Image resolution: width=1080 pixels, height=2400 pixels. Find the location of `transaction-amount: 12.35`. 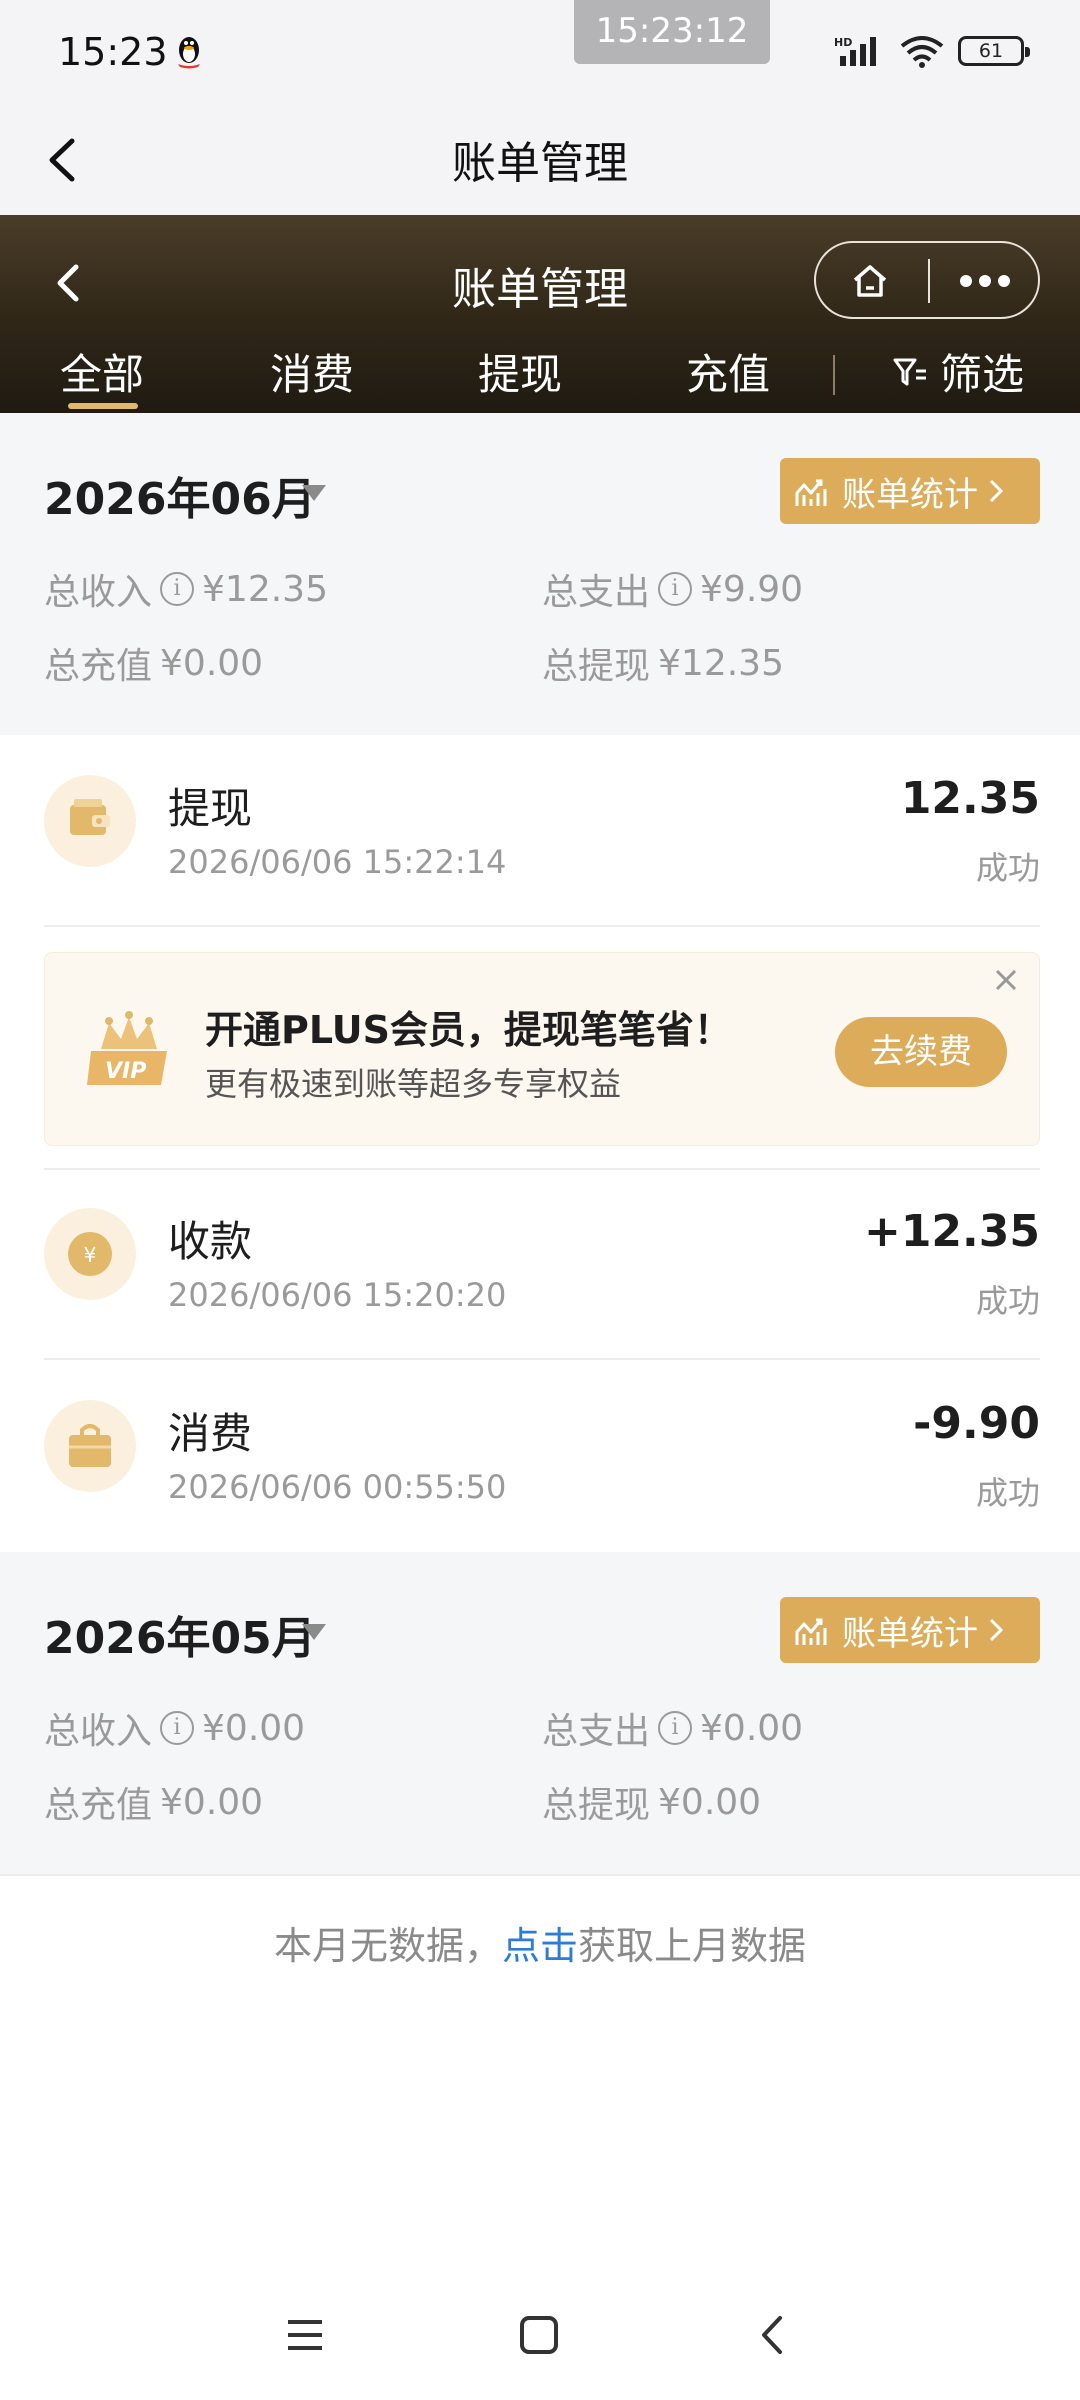

transaction-amount: 12.35 is located at coordinates (970, 798).